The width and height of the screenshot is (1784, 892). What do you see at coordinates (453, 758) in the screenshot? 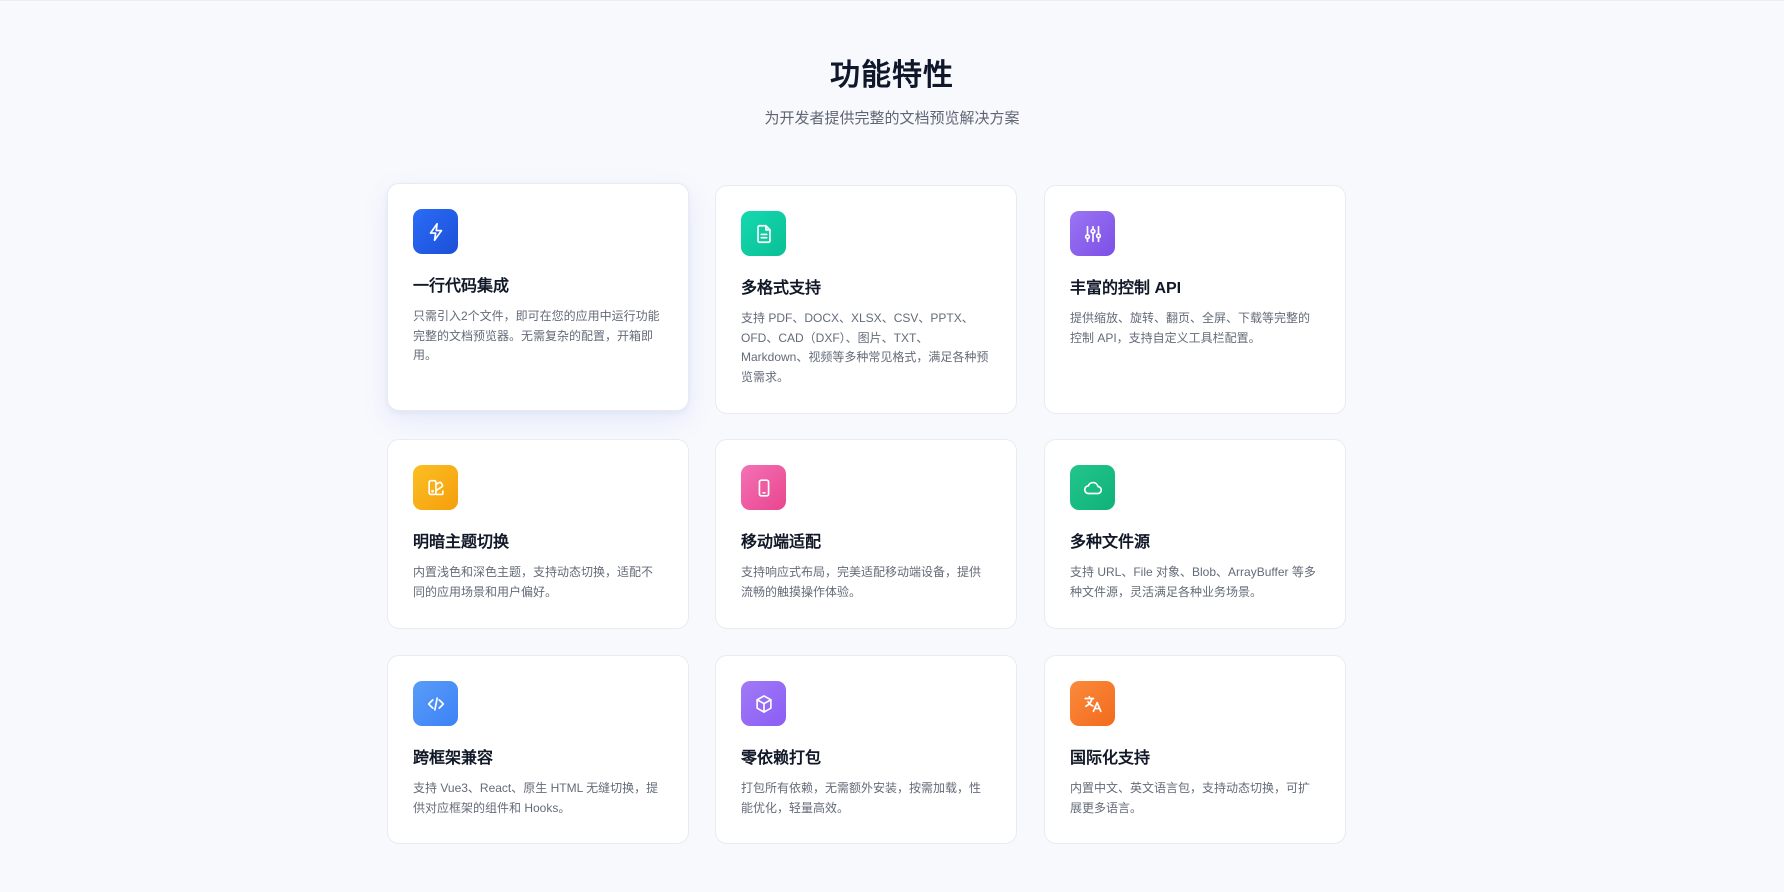
I see `feature-title: 跨框架兼容` at bounding box center [453, 758].